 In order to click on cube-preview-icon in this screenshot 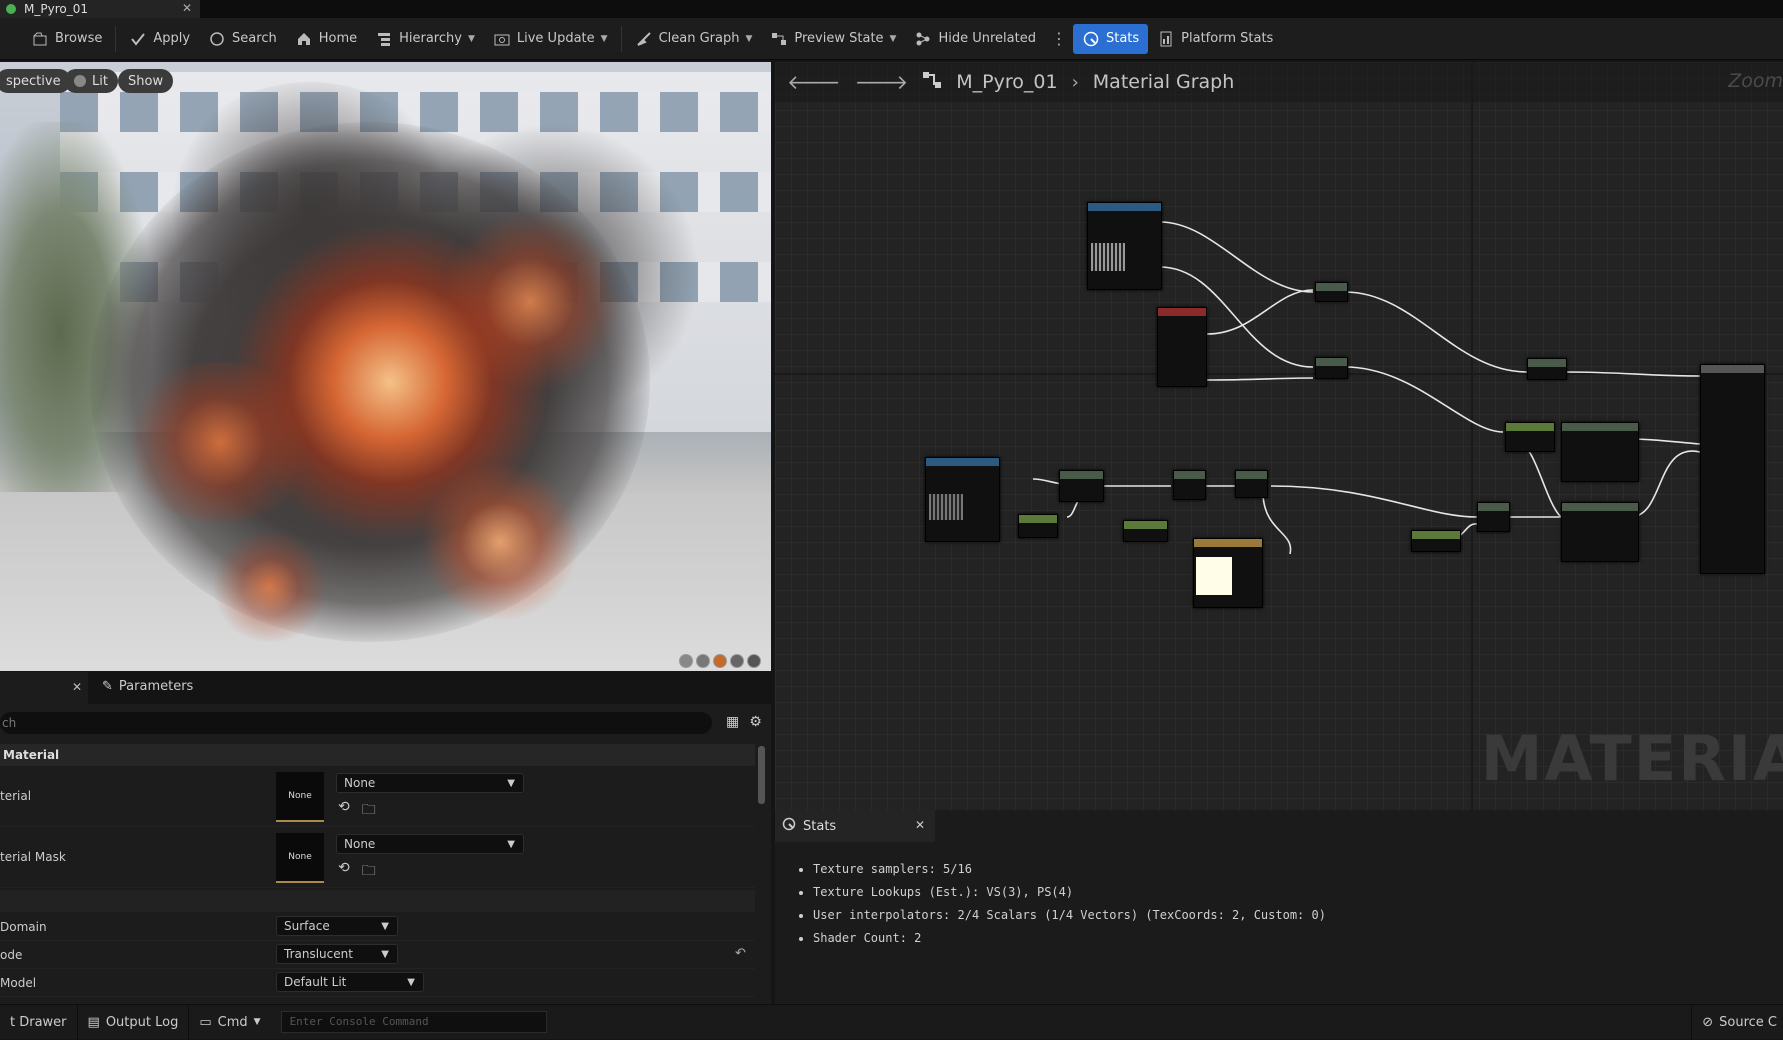, I will do `click(737, 661)`.